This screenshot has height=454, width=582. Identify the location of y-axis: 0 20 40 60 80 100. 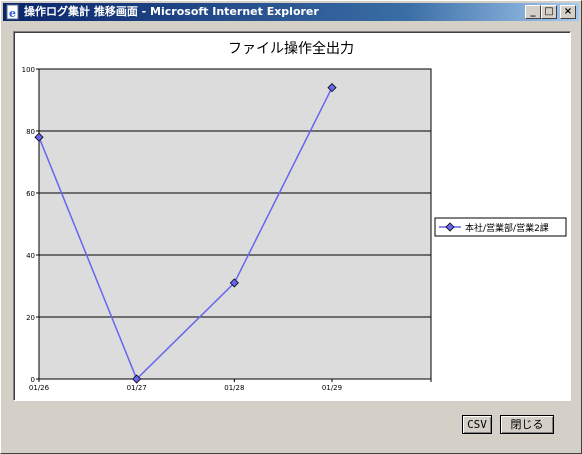
(30, 225).